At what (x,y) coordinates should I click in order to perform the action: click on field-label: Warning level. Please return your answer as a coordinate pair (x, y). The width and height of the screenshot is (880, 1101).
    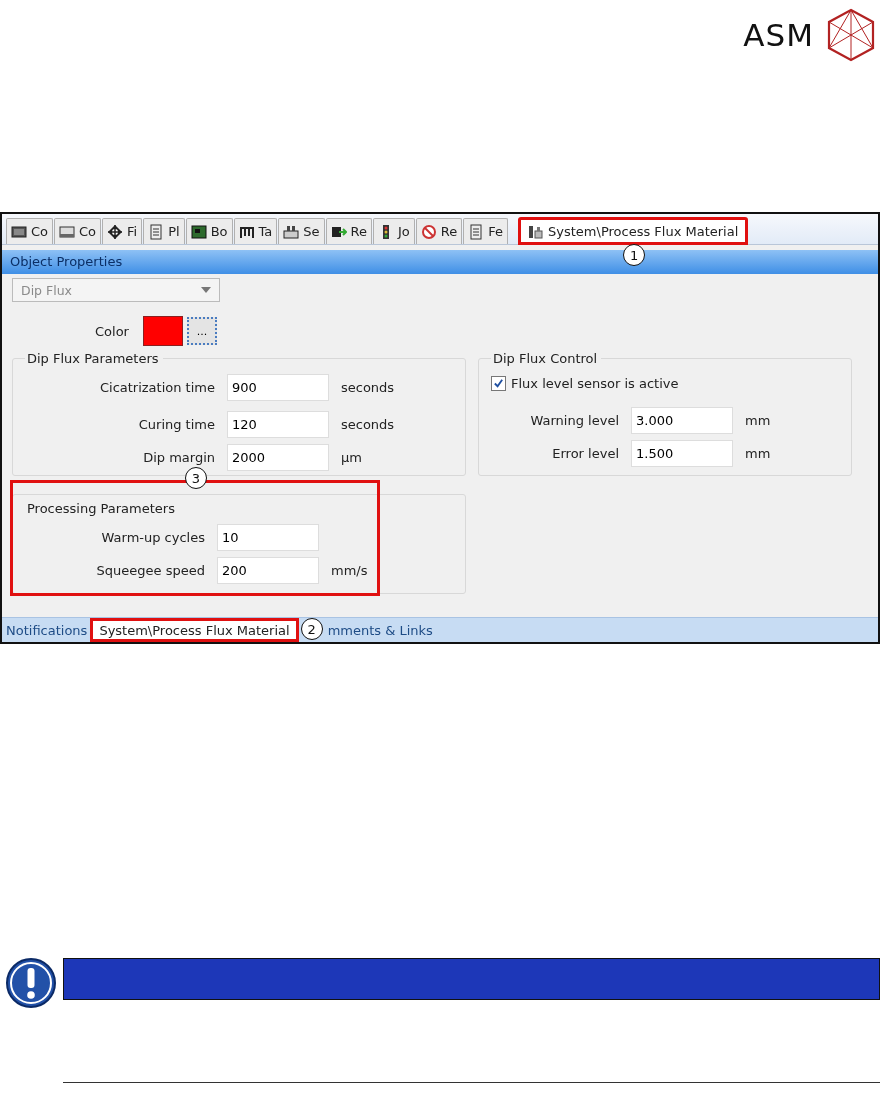
    Looking at the image, I should click on (574, 420).